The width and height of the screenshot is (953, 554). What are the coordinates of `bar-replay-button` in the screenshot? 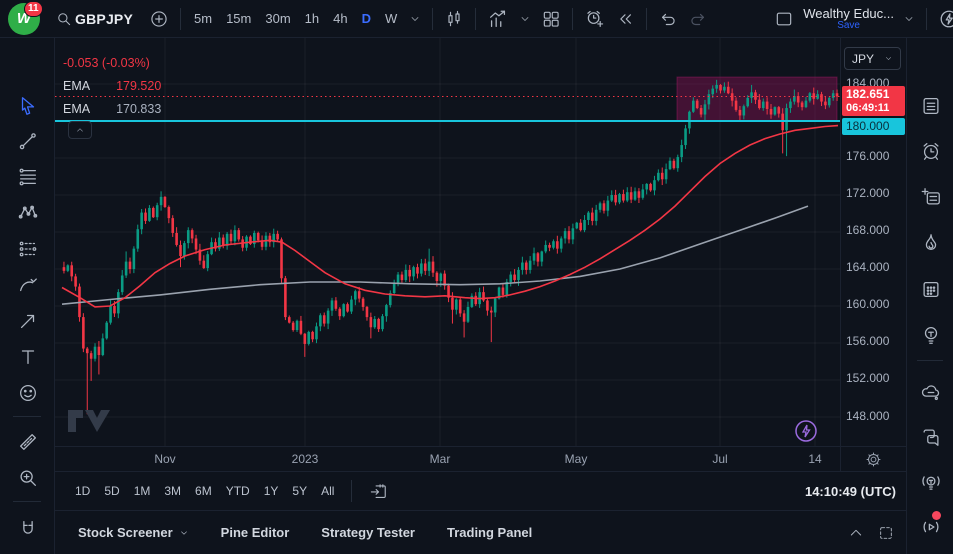 It's located at (625, 19).